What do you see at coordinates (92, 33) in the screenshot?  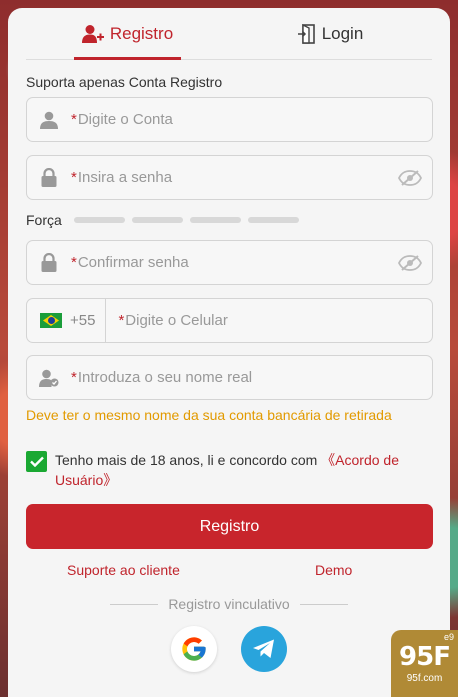 I see `add-user-icon` at bounding box center [92, 33].